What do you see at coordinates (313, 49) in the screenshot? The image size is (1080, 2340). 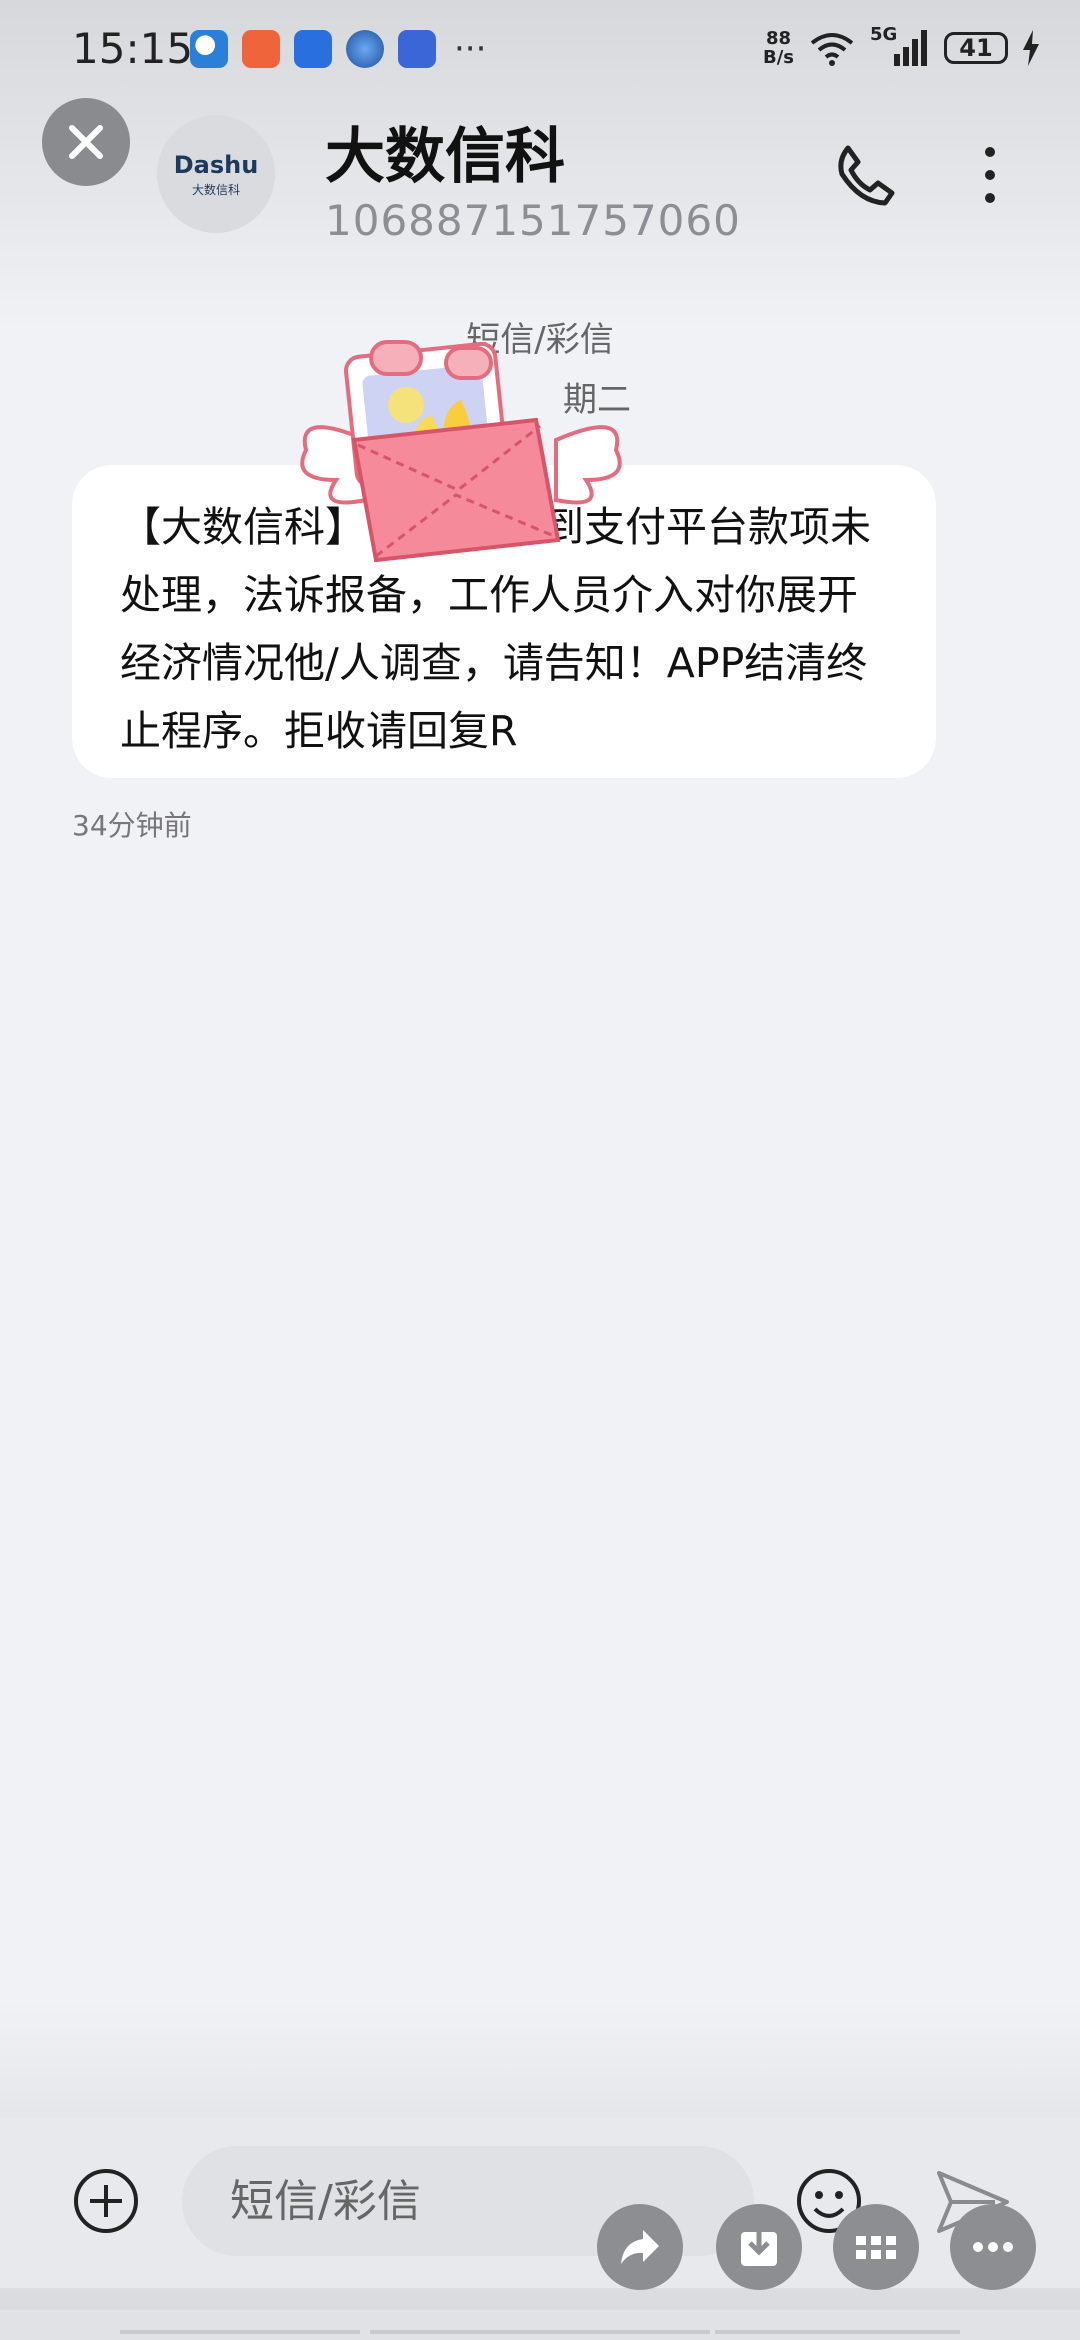 I see `bag-app-icon` at bounding box center [313, 49].